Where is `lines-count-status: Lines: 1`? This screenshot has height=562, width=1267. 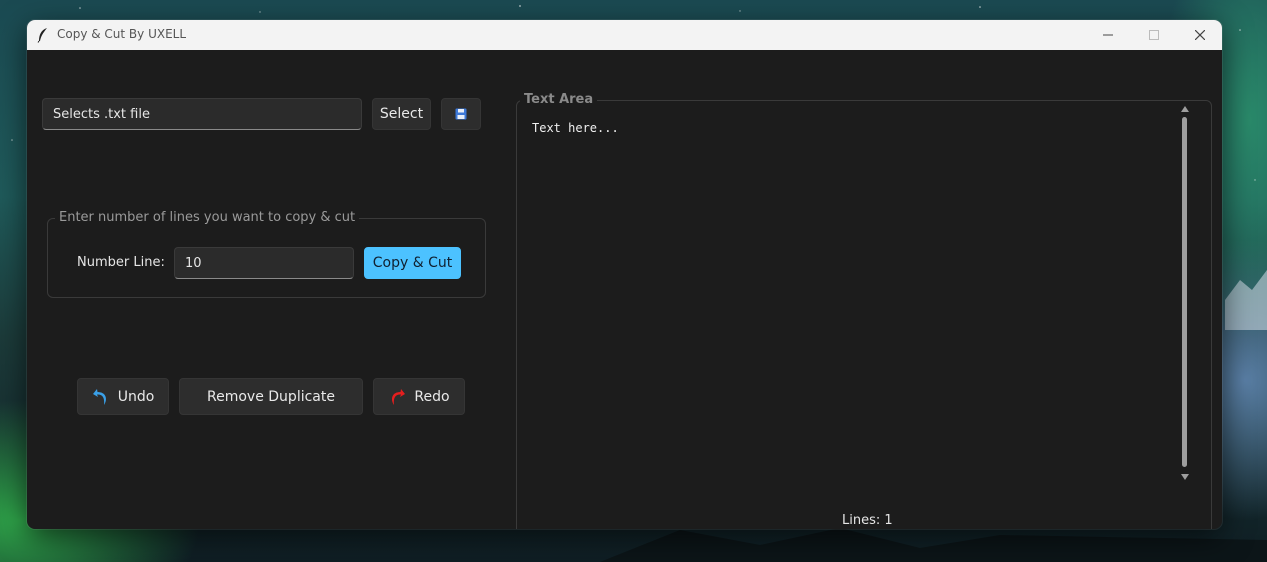 lines-count-status: Lines: 1 is located at coordinates (867, 520).